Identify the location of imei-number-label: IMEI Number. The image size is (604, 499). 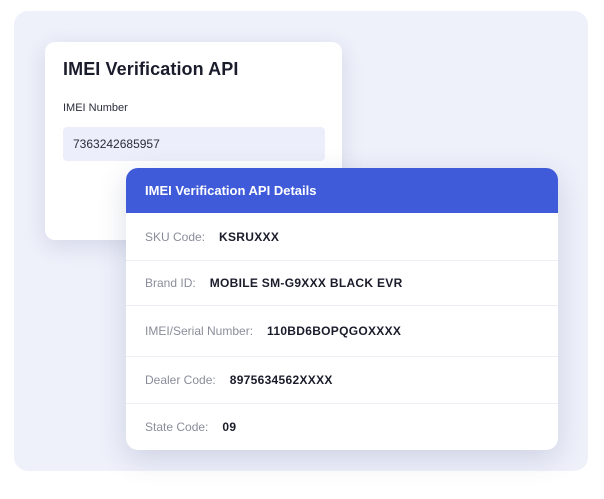
(95, 108).